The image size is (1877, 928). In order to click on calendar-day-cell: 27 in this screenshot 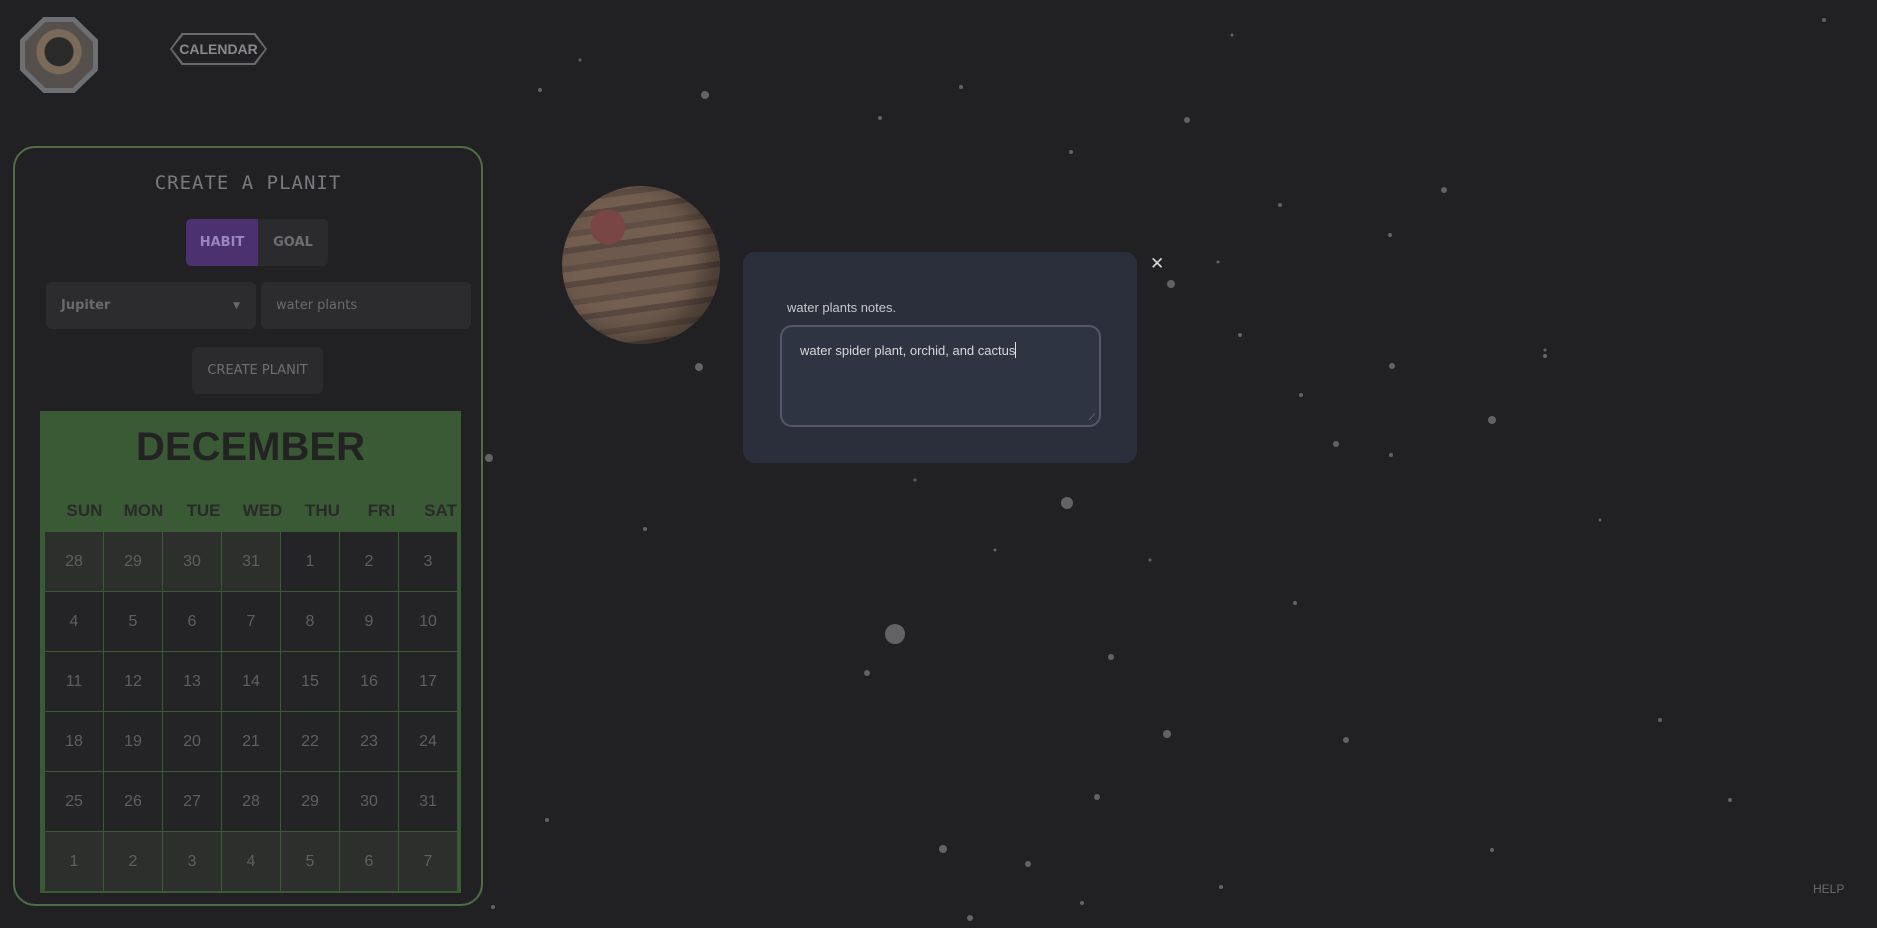, I will do `click(192, 801)`.